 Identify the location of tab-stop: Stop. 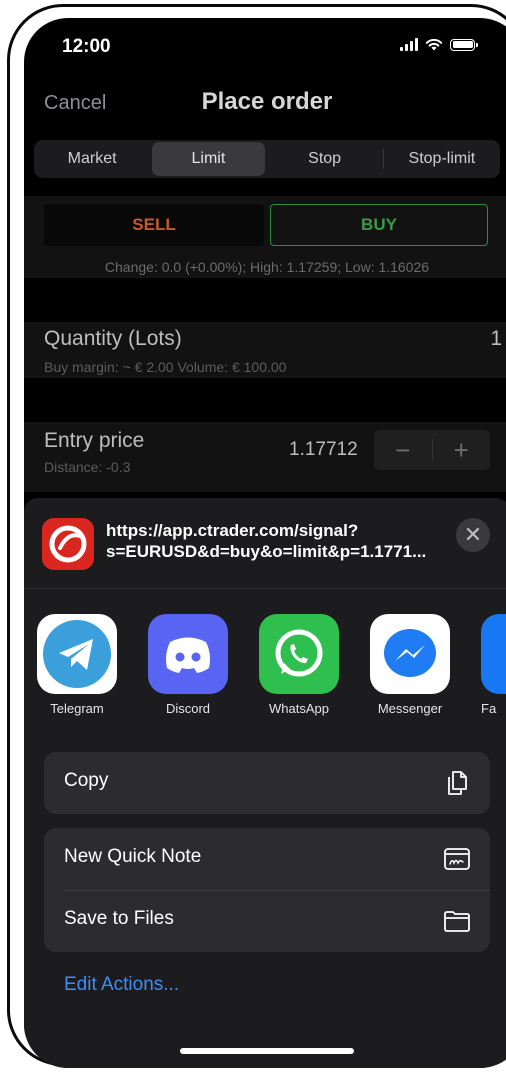
(325, 159).